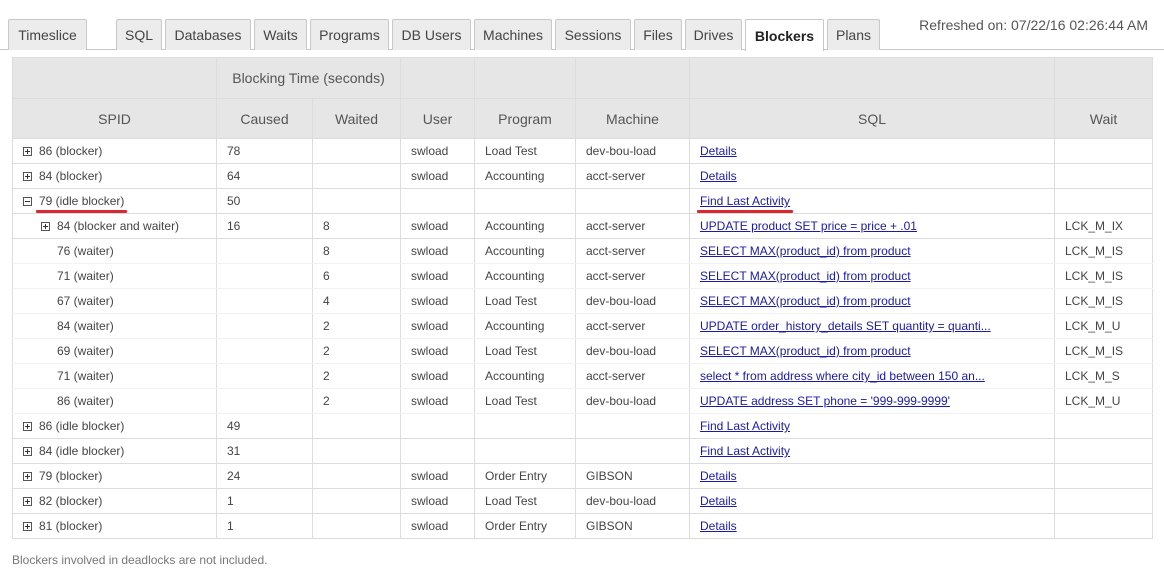  Describe the element at coordinates (356, 351) in the screenshot. I see `waited-cell: 2` at that location.